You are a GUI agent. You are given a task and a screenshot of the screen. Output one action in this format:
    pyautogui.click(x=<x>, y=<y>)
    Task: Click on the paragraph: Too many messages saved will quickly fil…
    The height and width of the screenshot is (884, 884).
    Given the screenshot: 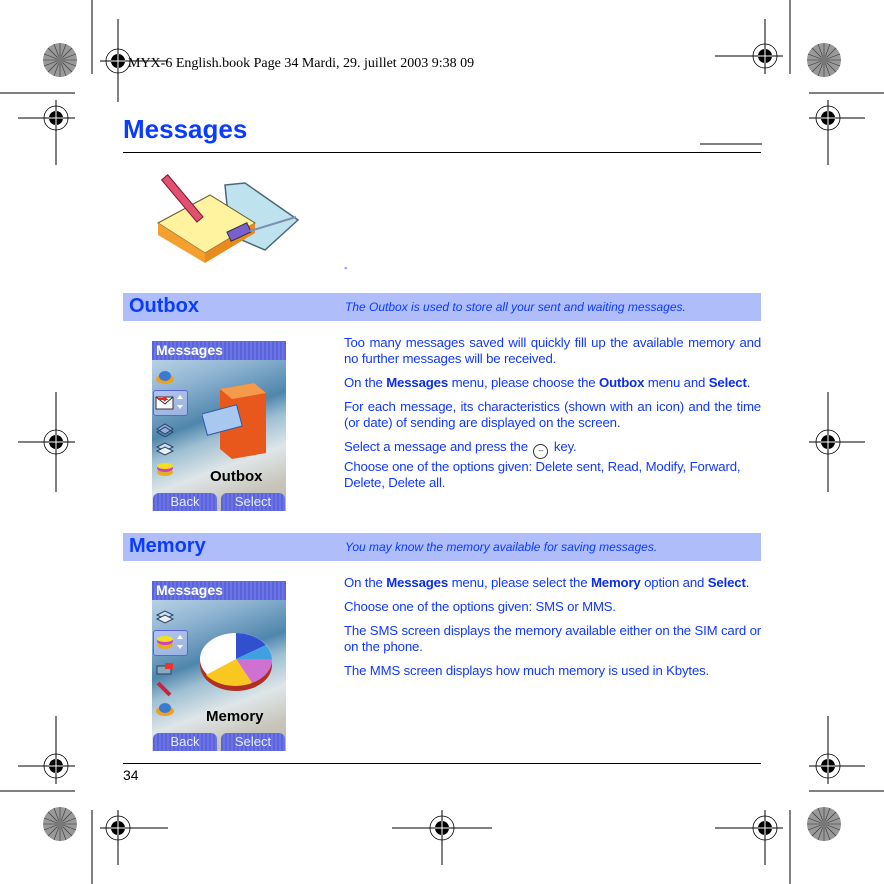 What is the action you would take?
    pyautogui.click(x=552, y=350)
    